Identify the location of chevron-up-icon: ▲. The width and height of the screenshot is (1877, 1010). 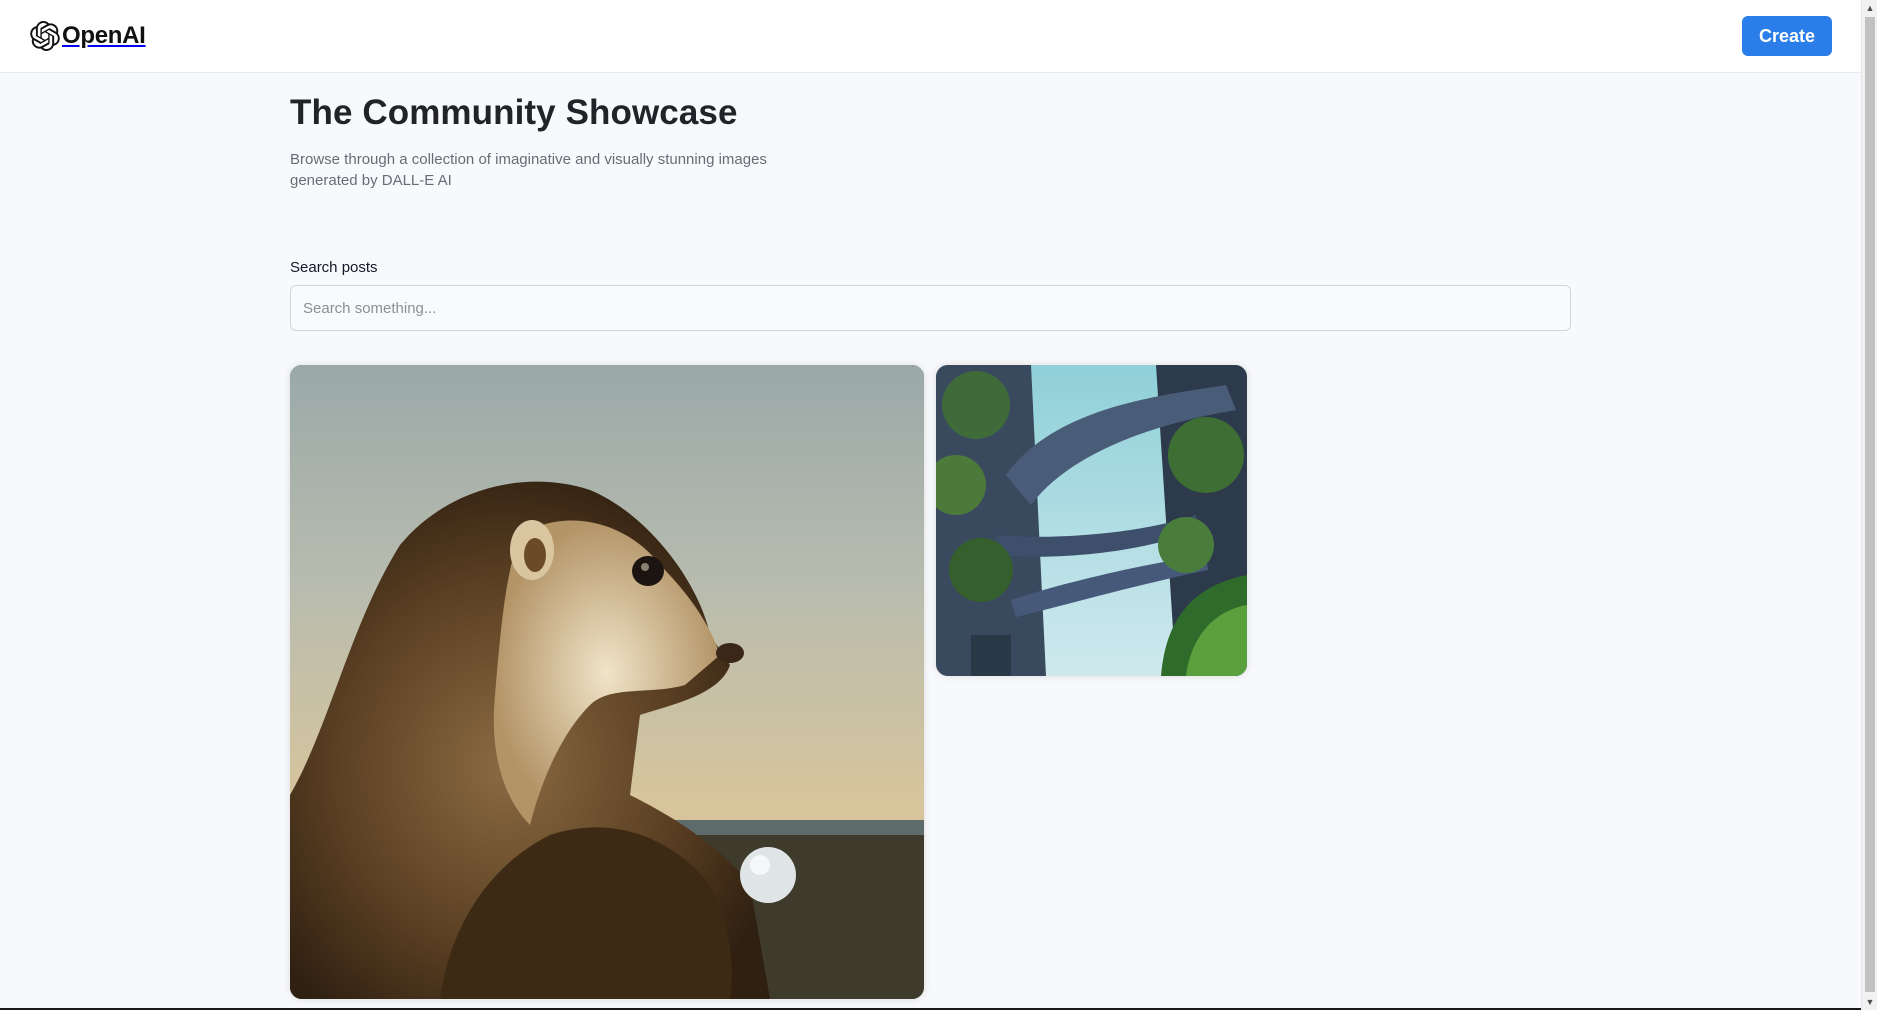
(1869, 8).